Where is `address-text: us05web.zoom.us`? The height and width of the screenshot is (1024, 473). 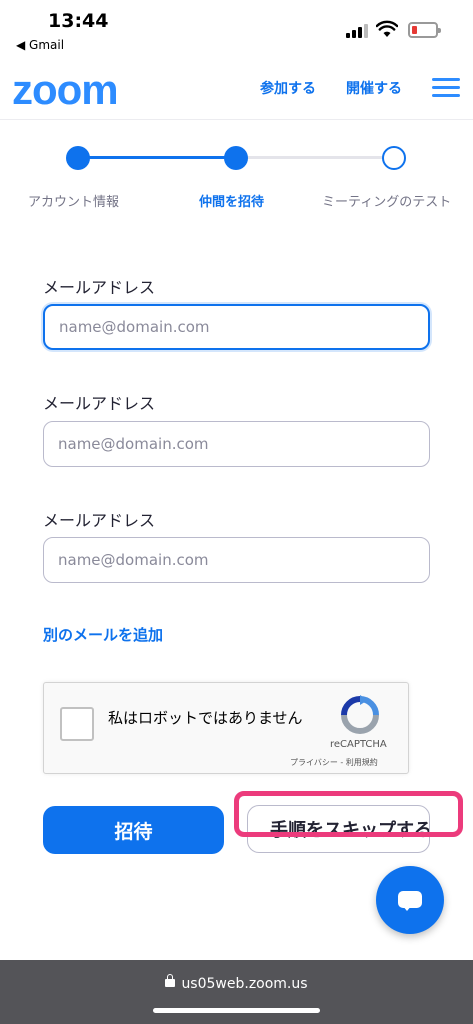 address-text: us05web.zoom.us is located at coordinates (236, 983).